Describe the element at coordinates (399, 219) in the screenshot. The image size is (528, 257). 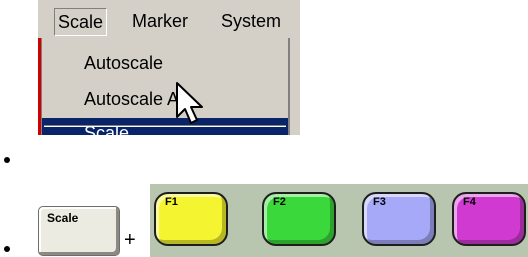
I see `f3-key: F3` at that location.